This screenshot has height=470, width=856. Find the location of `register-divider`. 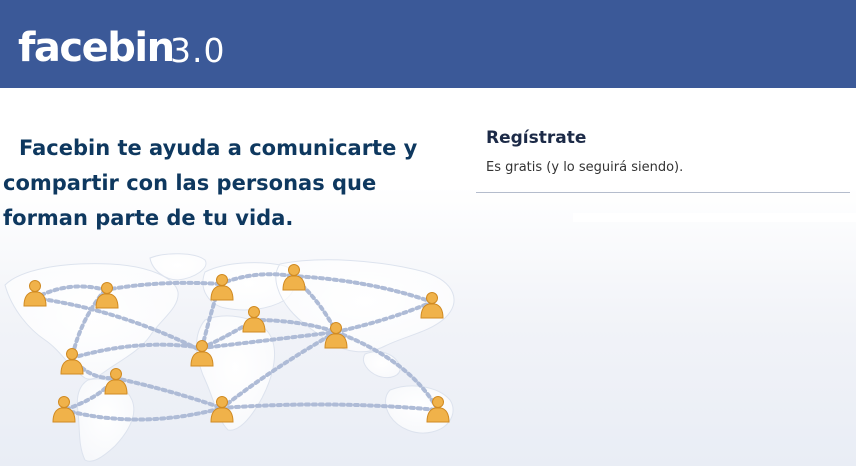

register-divider is located at coordinates (663, 192).